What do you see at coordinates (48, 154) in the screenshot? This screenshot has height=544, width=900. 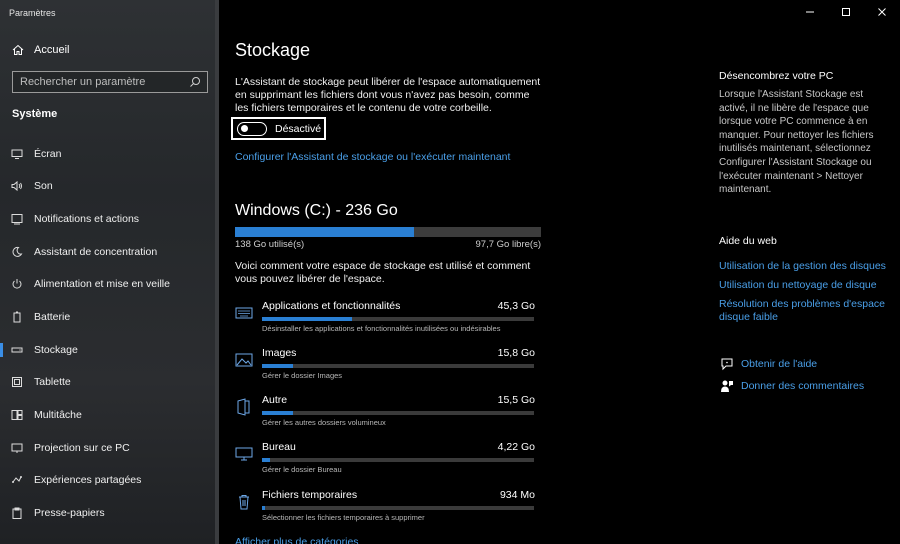 I see `sidebar-item-label: Écran` at bounding box center [48, 154].